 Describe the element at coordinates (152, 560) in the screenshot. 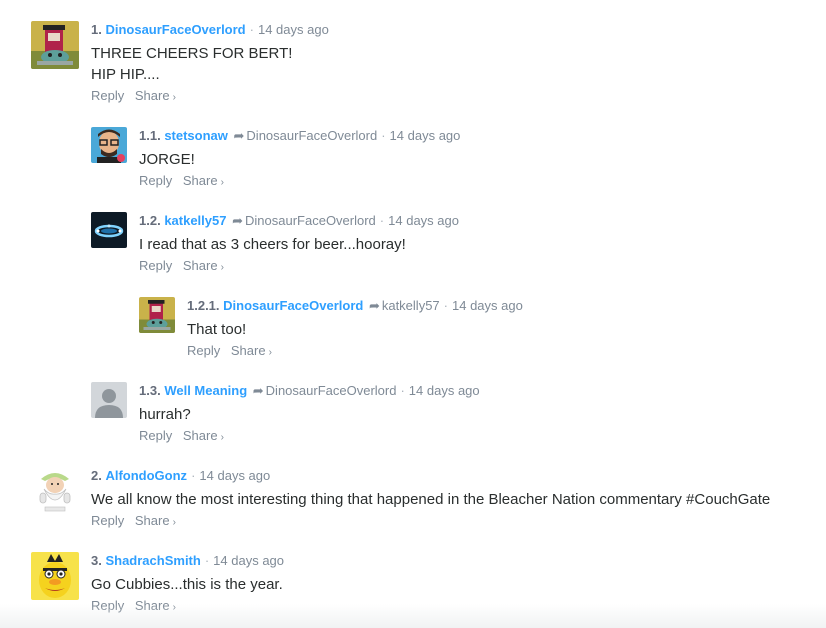

I see `author-link: ShadrachSmith` at that location.